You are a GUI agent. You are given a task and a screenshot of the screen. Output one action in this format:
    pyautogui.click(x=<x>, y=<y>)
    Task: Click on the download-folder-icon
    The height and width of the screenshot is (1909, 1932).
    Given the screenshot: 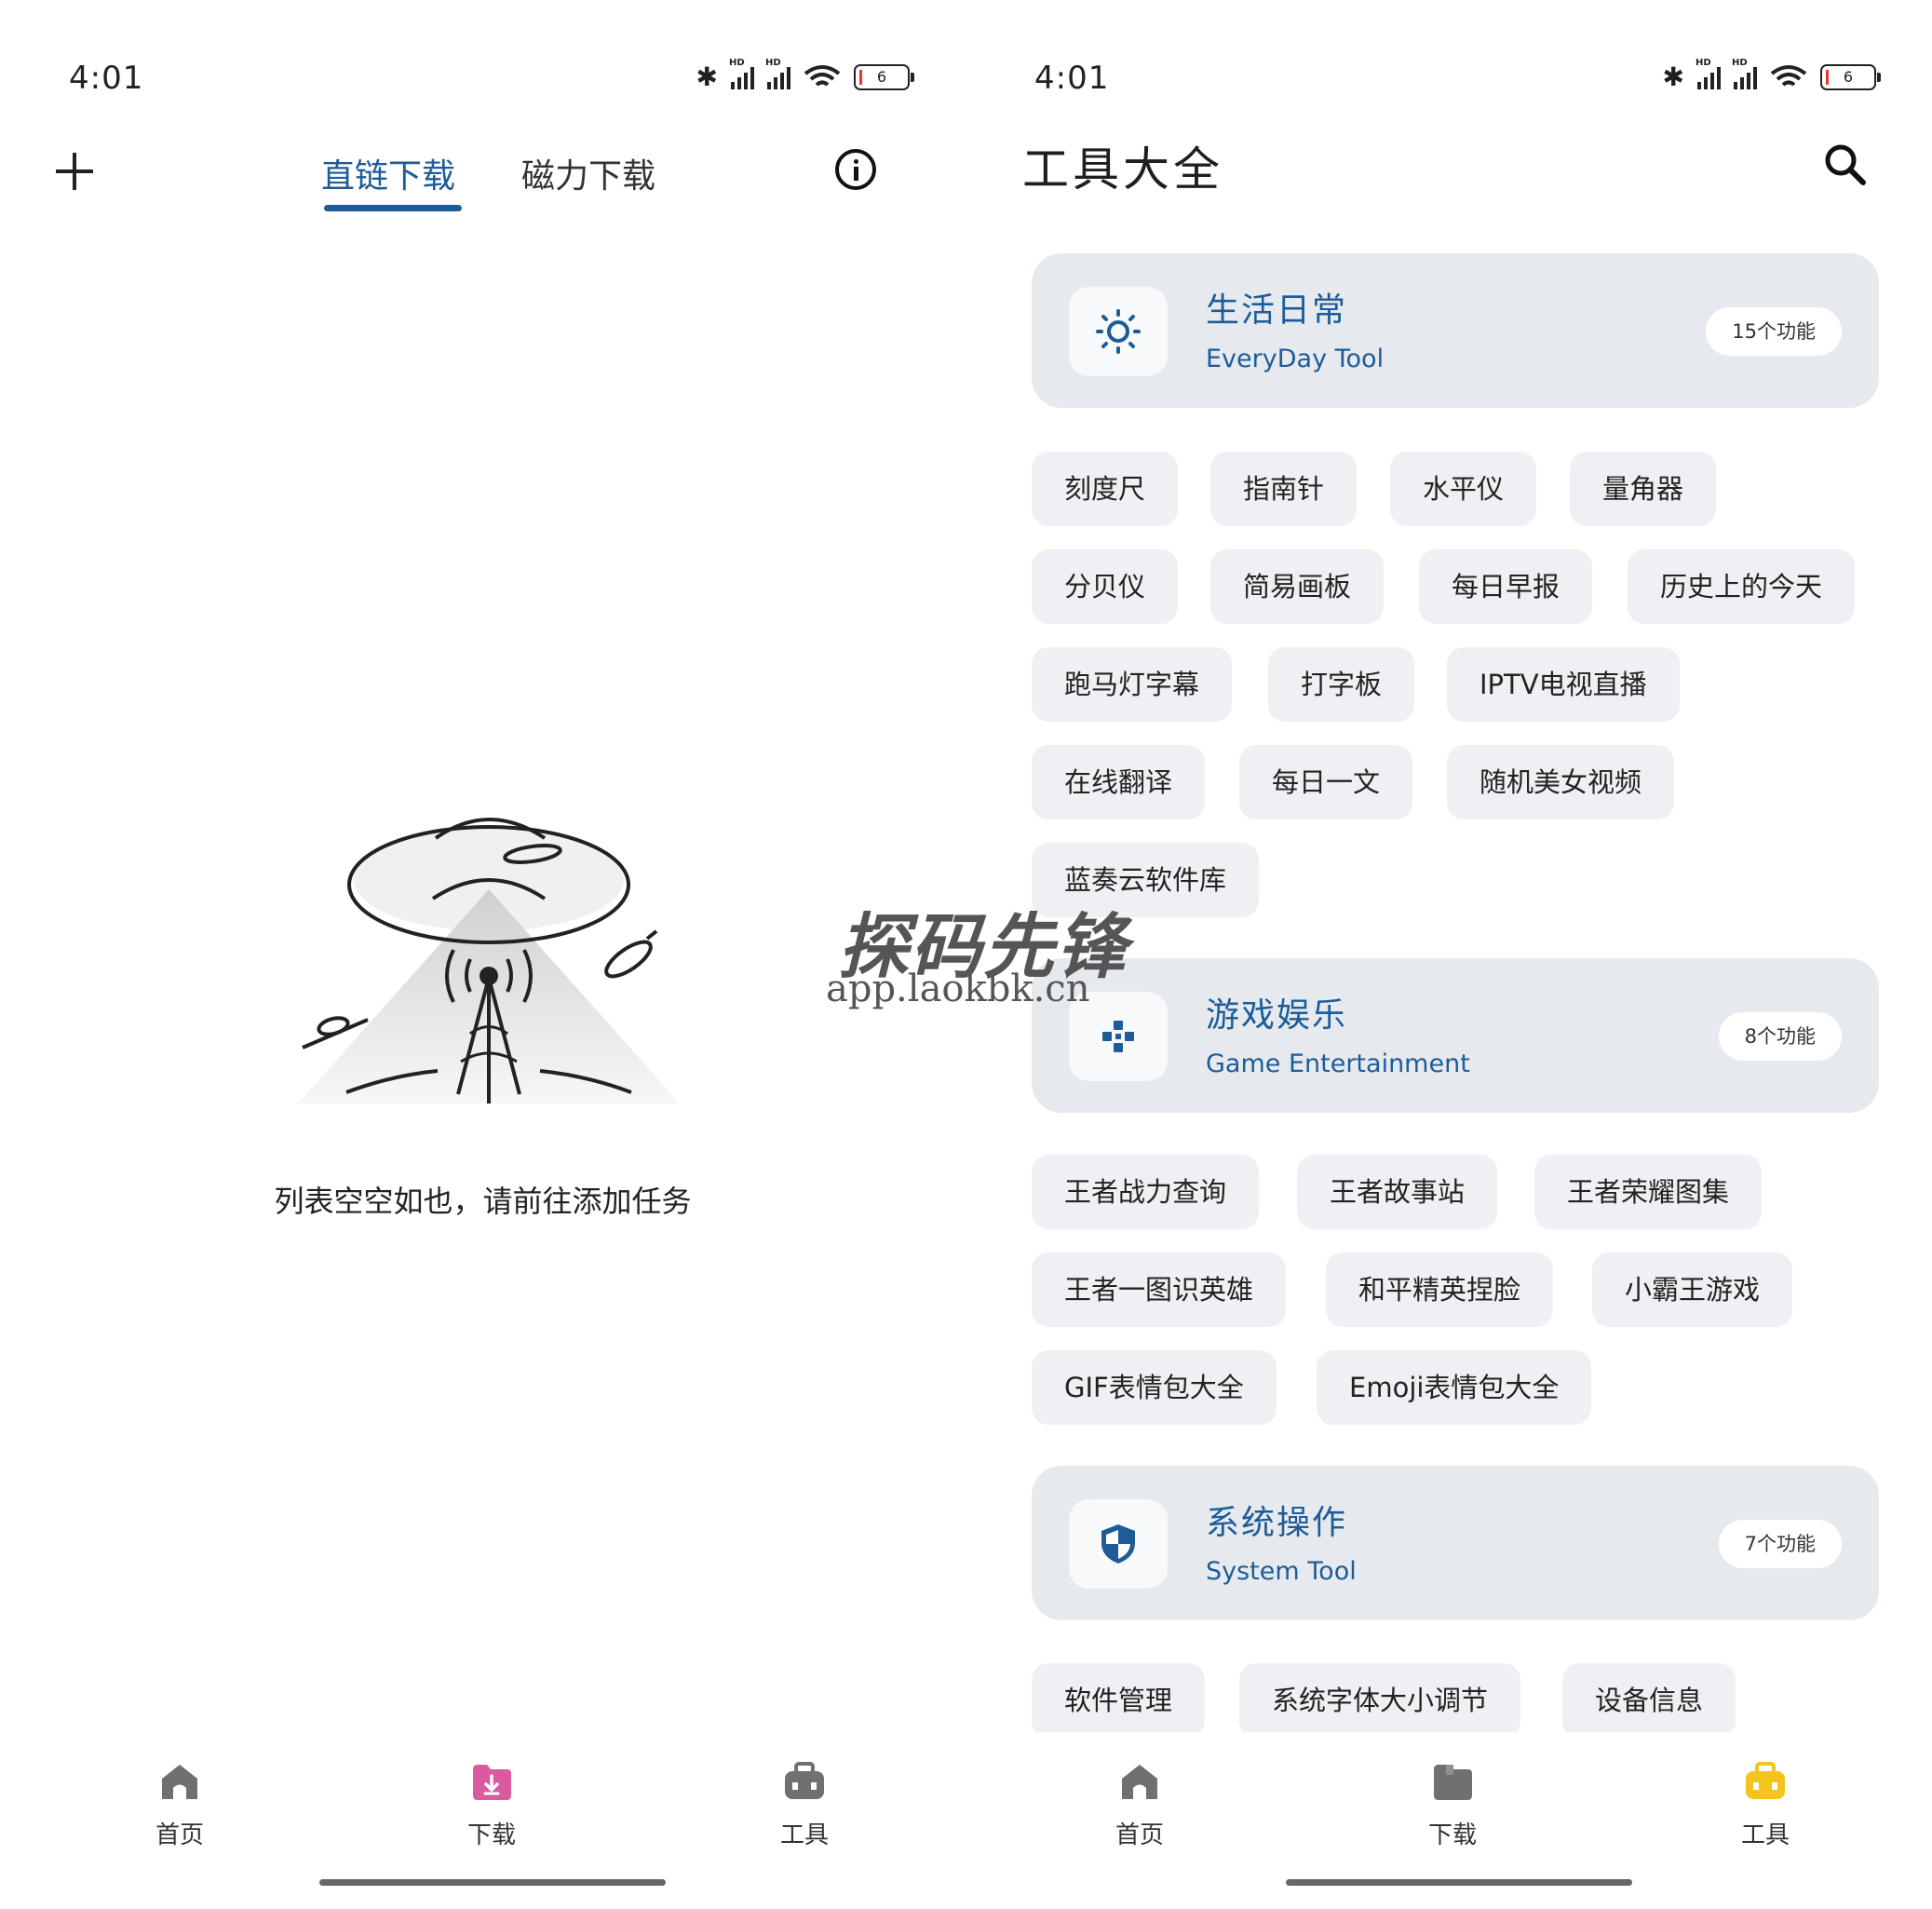 What is the action you would take?
    pyautogui.click(x=492, y=1782)
    